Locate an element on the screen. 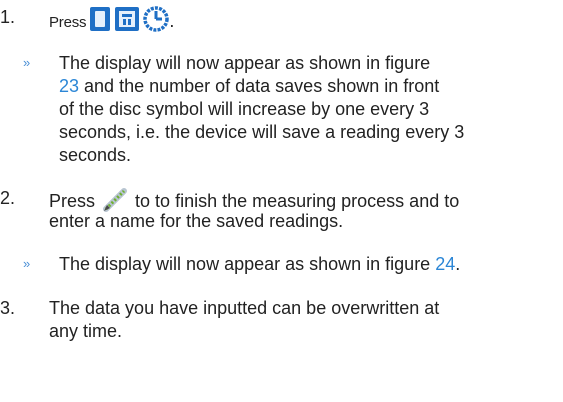  phone-battery-icon is located at coordinates (100, 21).